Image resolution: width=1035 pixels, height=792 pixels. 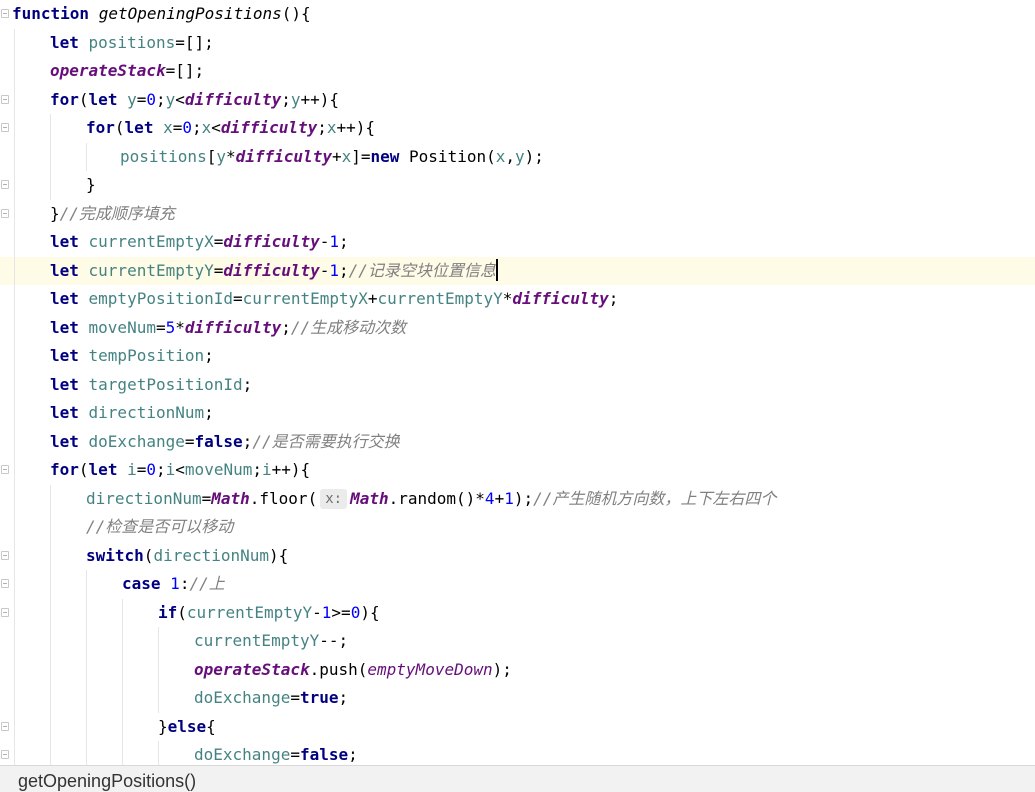 What do you see at coordinates (334, 640) in the screenshot?
I see `code-token: --;` at bounding box center [334, 640].